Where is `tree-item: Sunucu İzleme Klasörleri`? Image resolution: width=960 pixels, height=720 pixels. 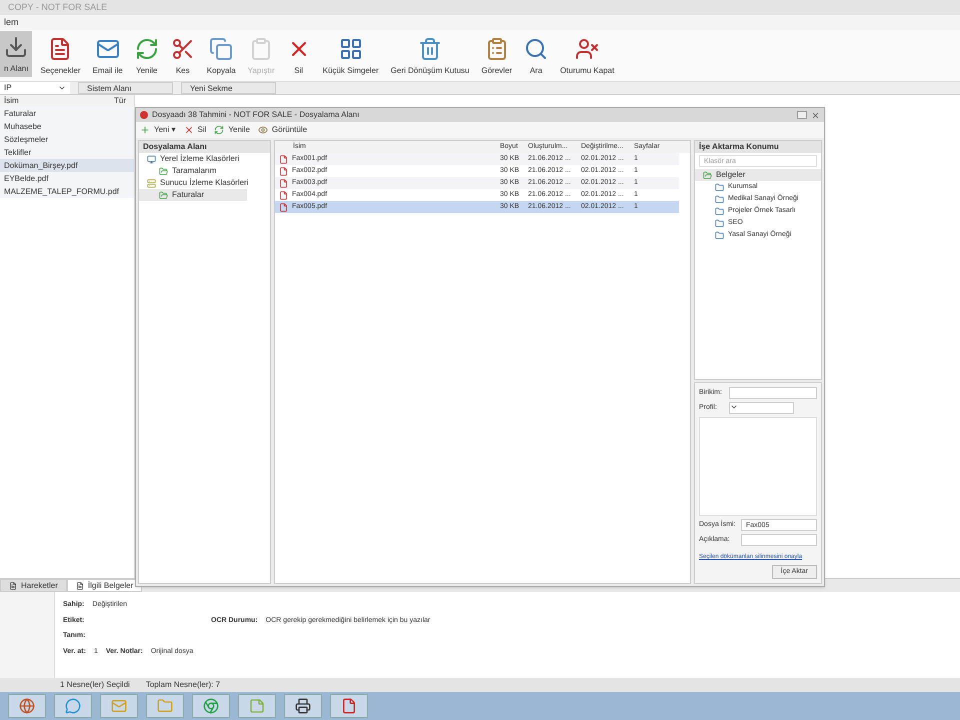 tree-item: Sunucu İzleme Klasörleri is located at coordinates (204, 183).